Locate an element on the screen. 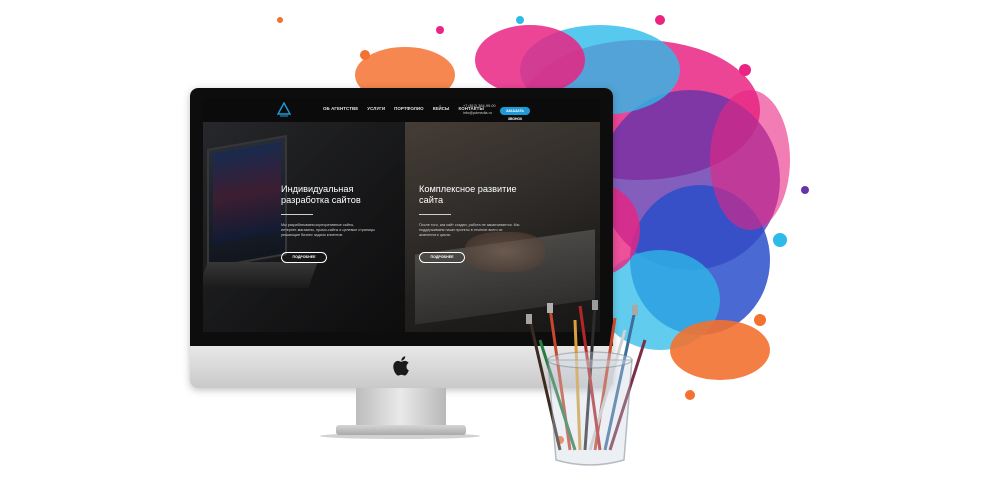 The image size is (1000, 500). request-call-button: ЗАКАЗАТЬ ЗВОНОК is located at coordinates (515, 114).